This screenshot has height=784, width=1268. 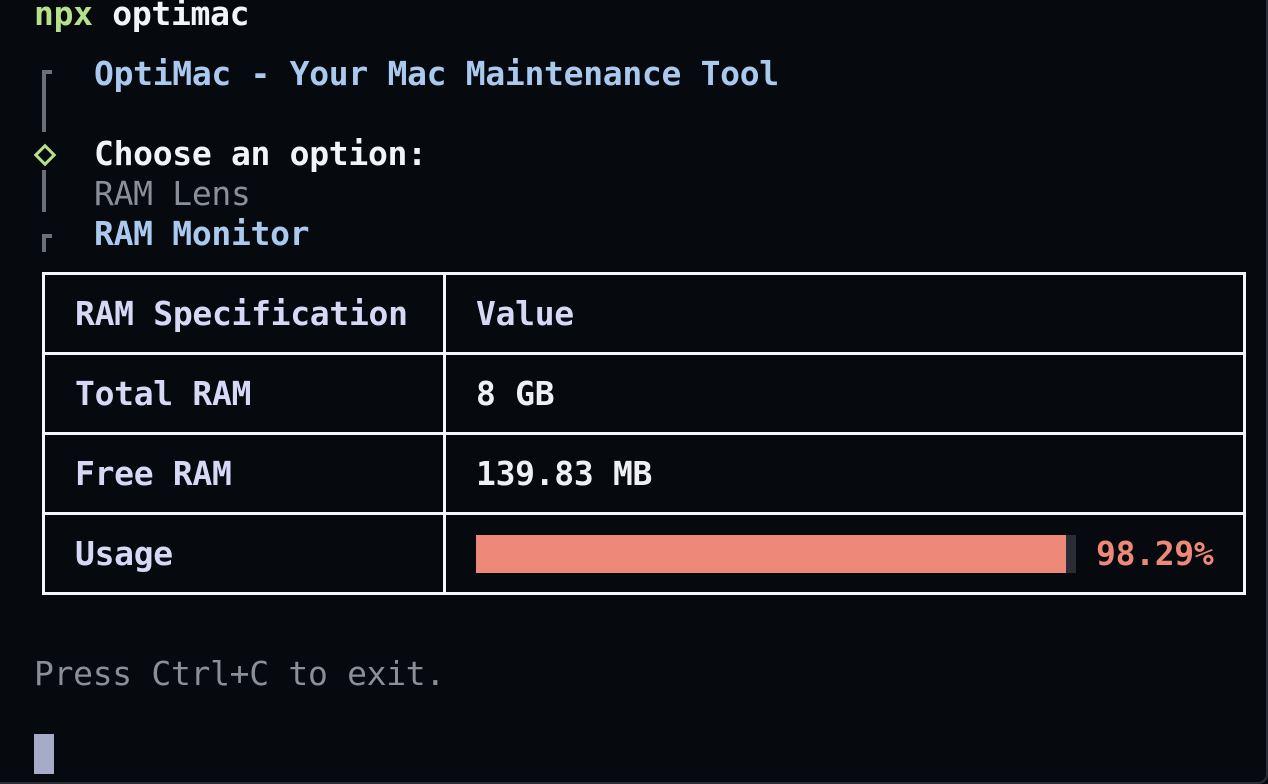 I want to click on menu-option-ram-monitor: RAM Monitor, so click(x=202, y=234).